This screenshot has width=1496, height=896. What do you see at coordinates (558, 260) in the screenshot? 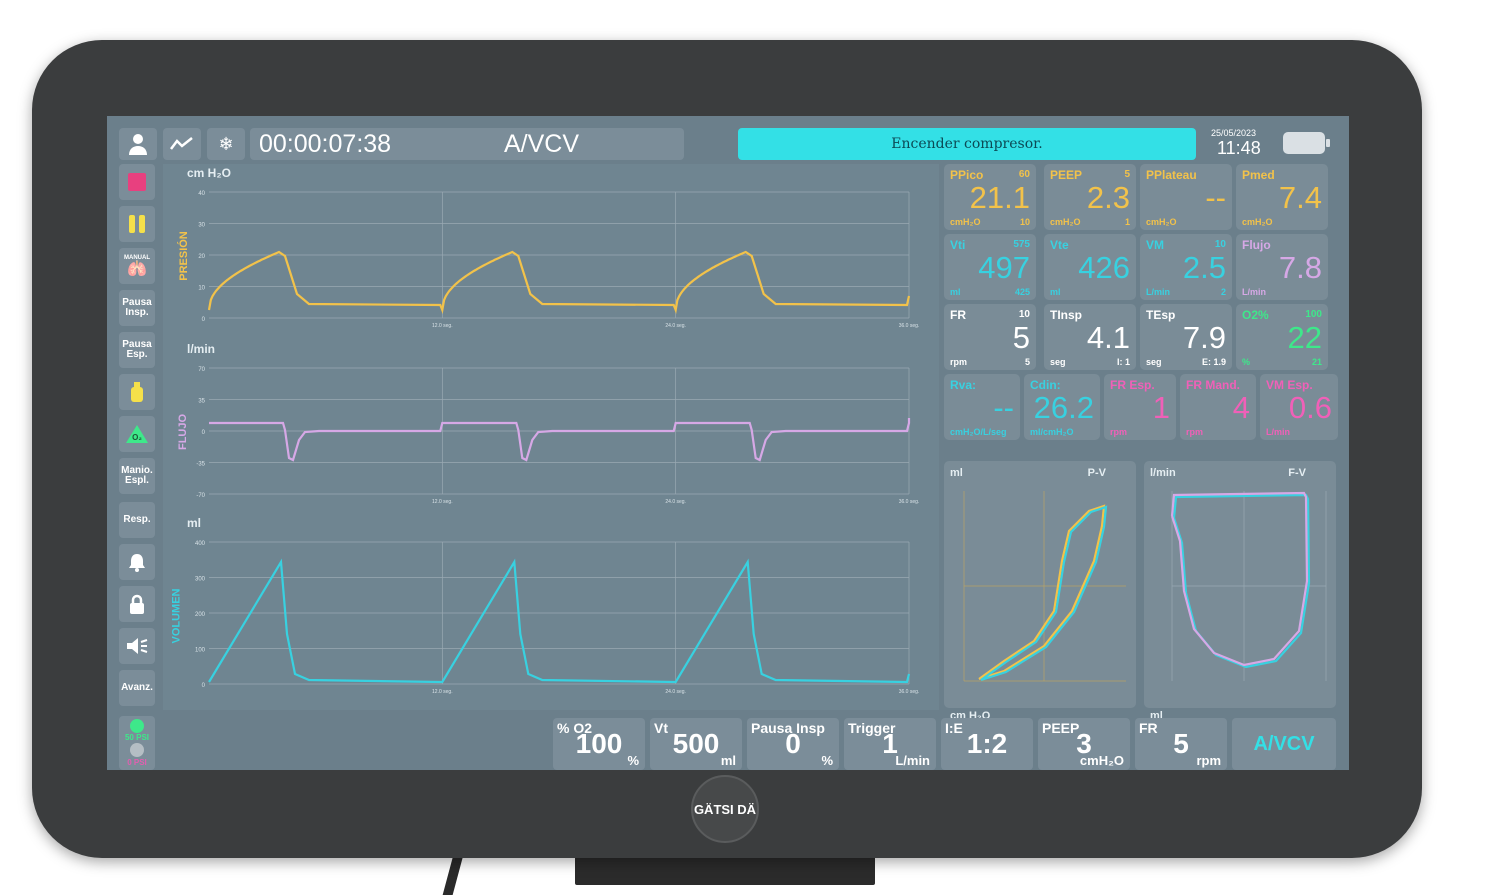
I see `pressure-chart: 40 30 20 10 0 12.0 seg. 24.0 seg. 36.0 seg.` at bounding box center [558, 260].